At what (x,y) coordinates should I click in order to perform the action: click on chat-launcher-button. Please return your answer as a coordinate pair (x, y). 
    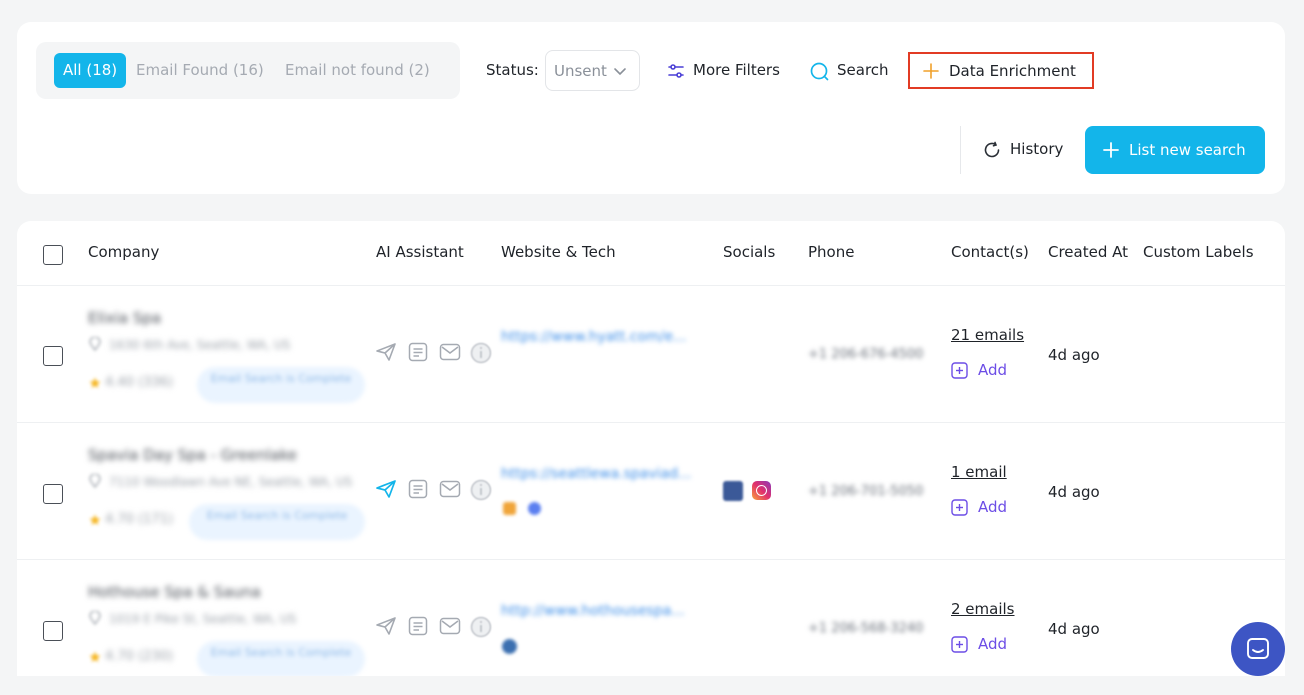
    Looking at the image, I should click on (1258, 649).